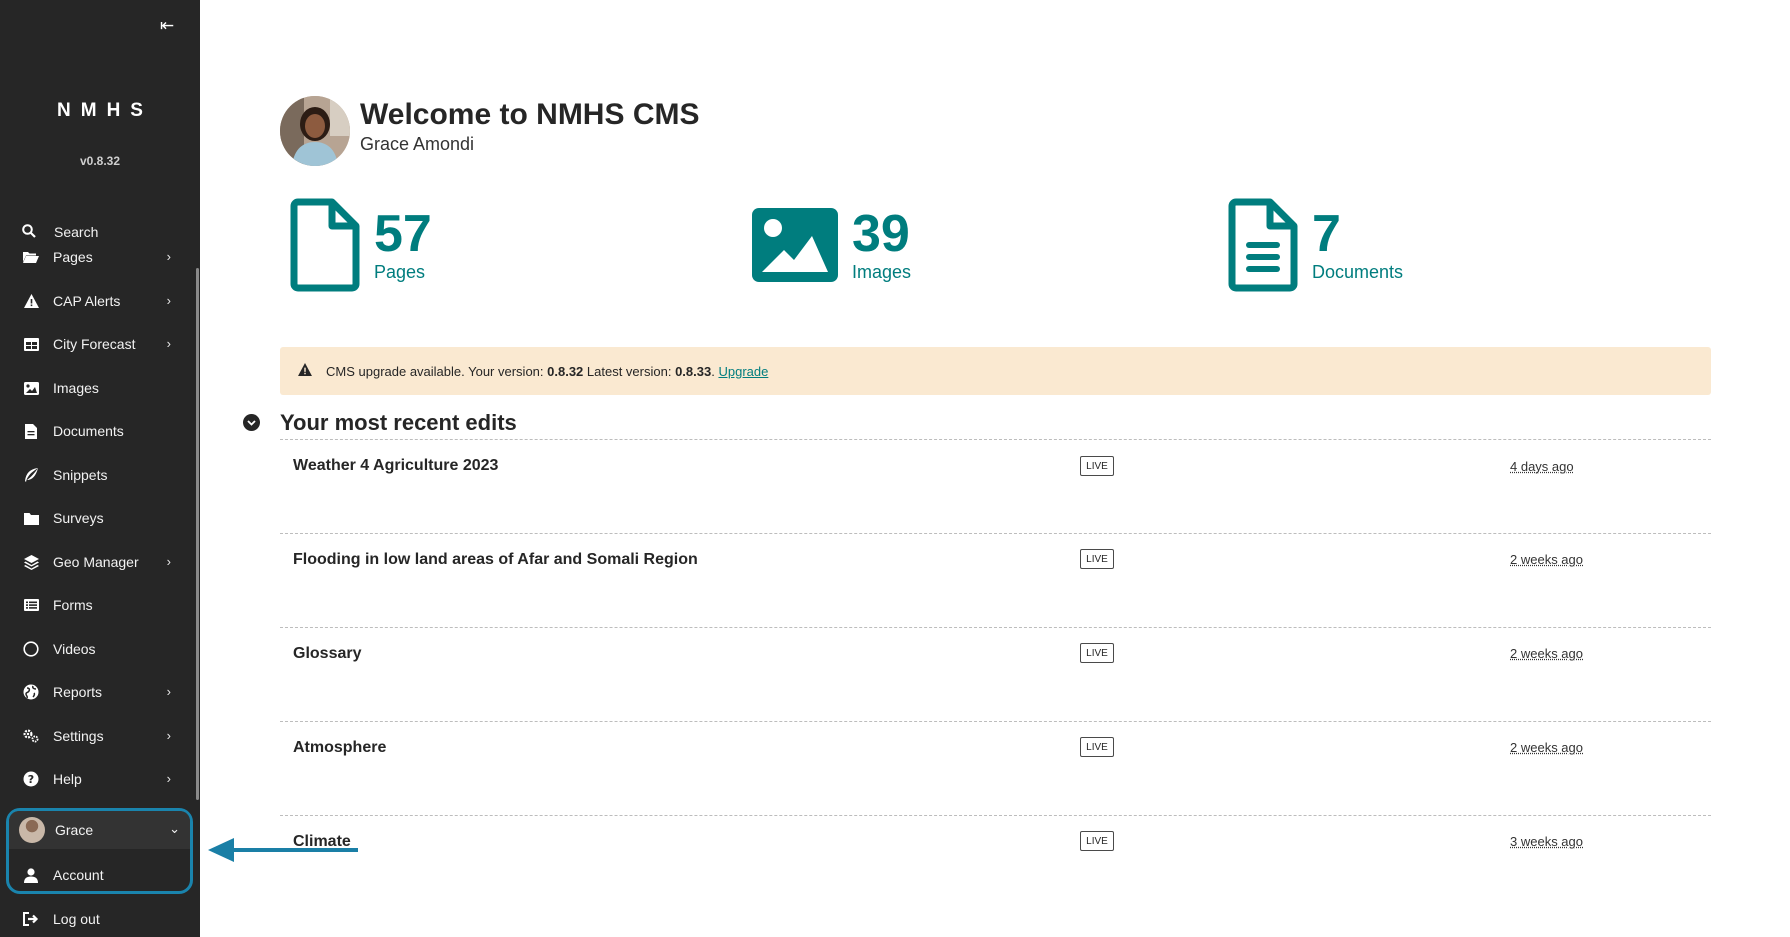 This screenshot has width=1790, height=937. I want to click on upgrade-link: Upgrade, so click(743, 371).